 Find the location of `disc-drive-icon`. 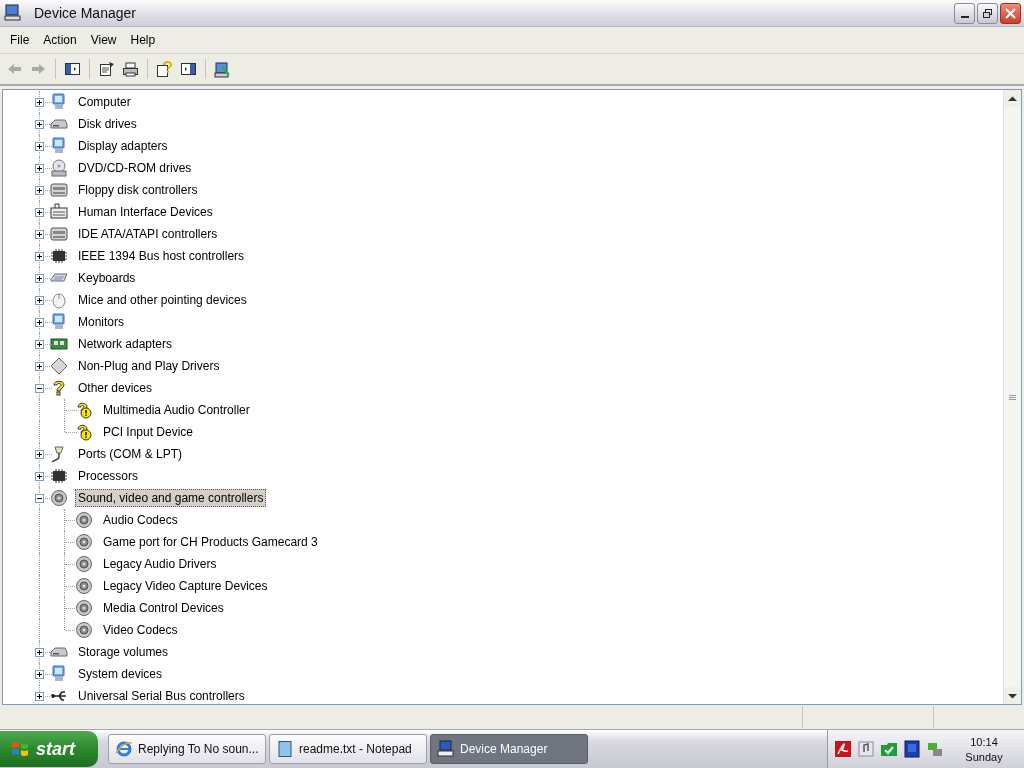

disc-drive-icon is located at coordinates (59, 168).